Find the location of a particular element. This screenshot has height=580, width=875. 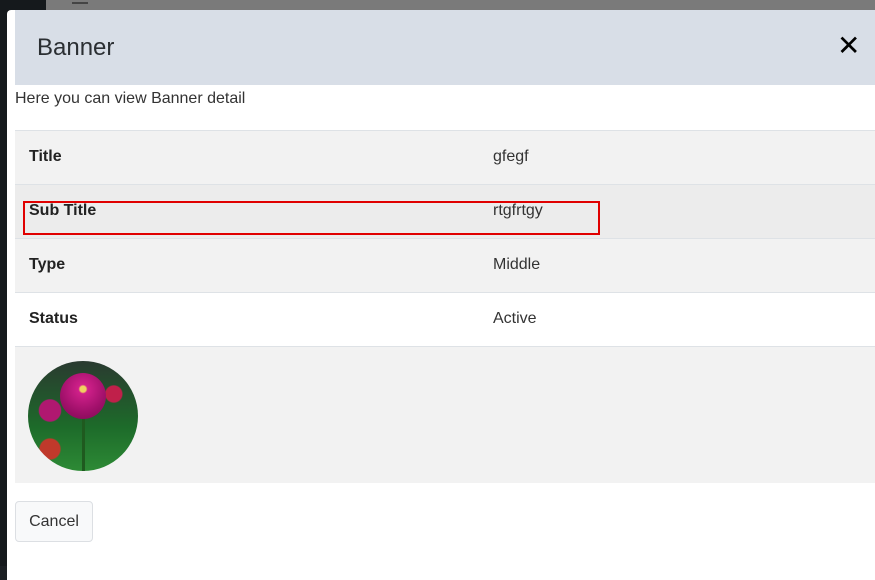

banner-image is located at coordinates (83, 416).